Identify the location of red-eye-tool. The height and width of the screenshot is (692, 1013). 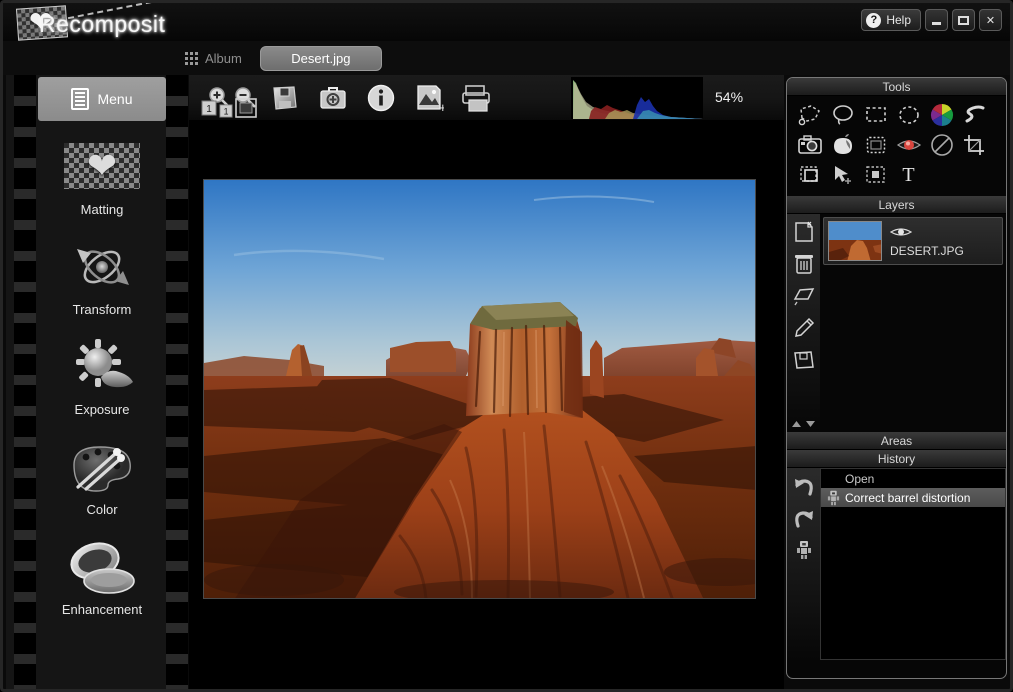
(909, 145).